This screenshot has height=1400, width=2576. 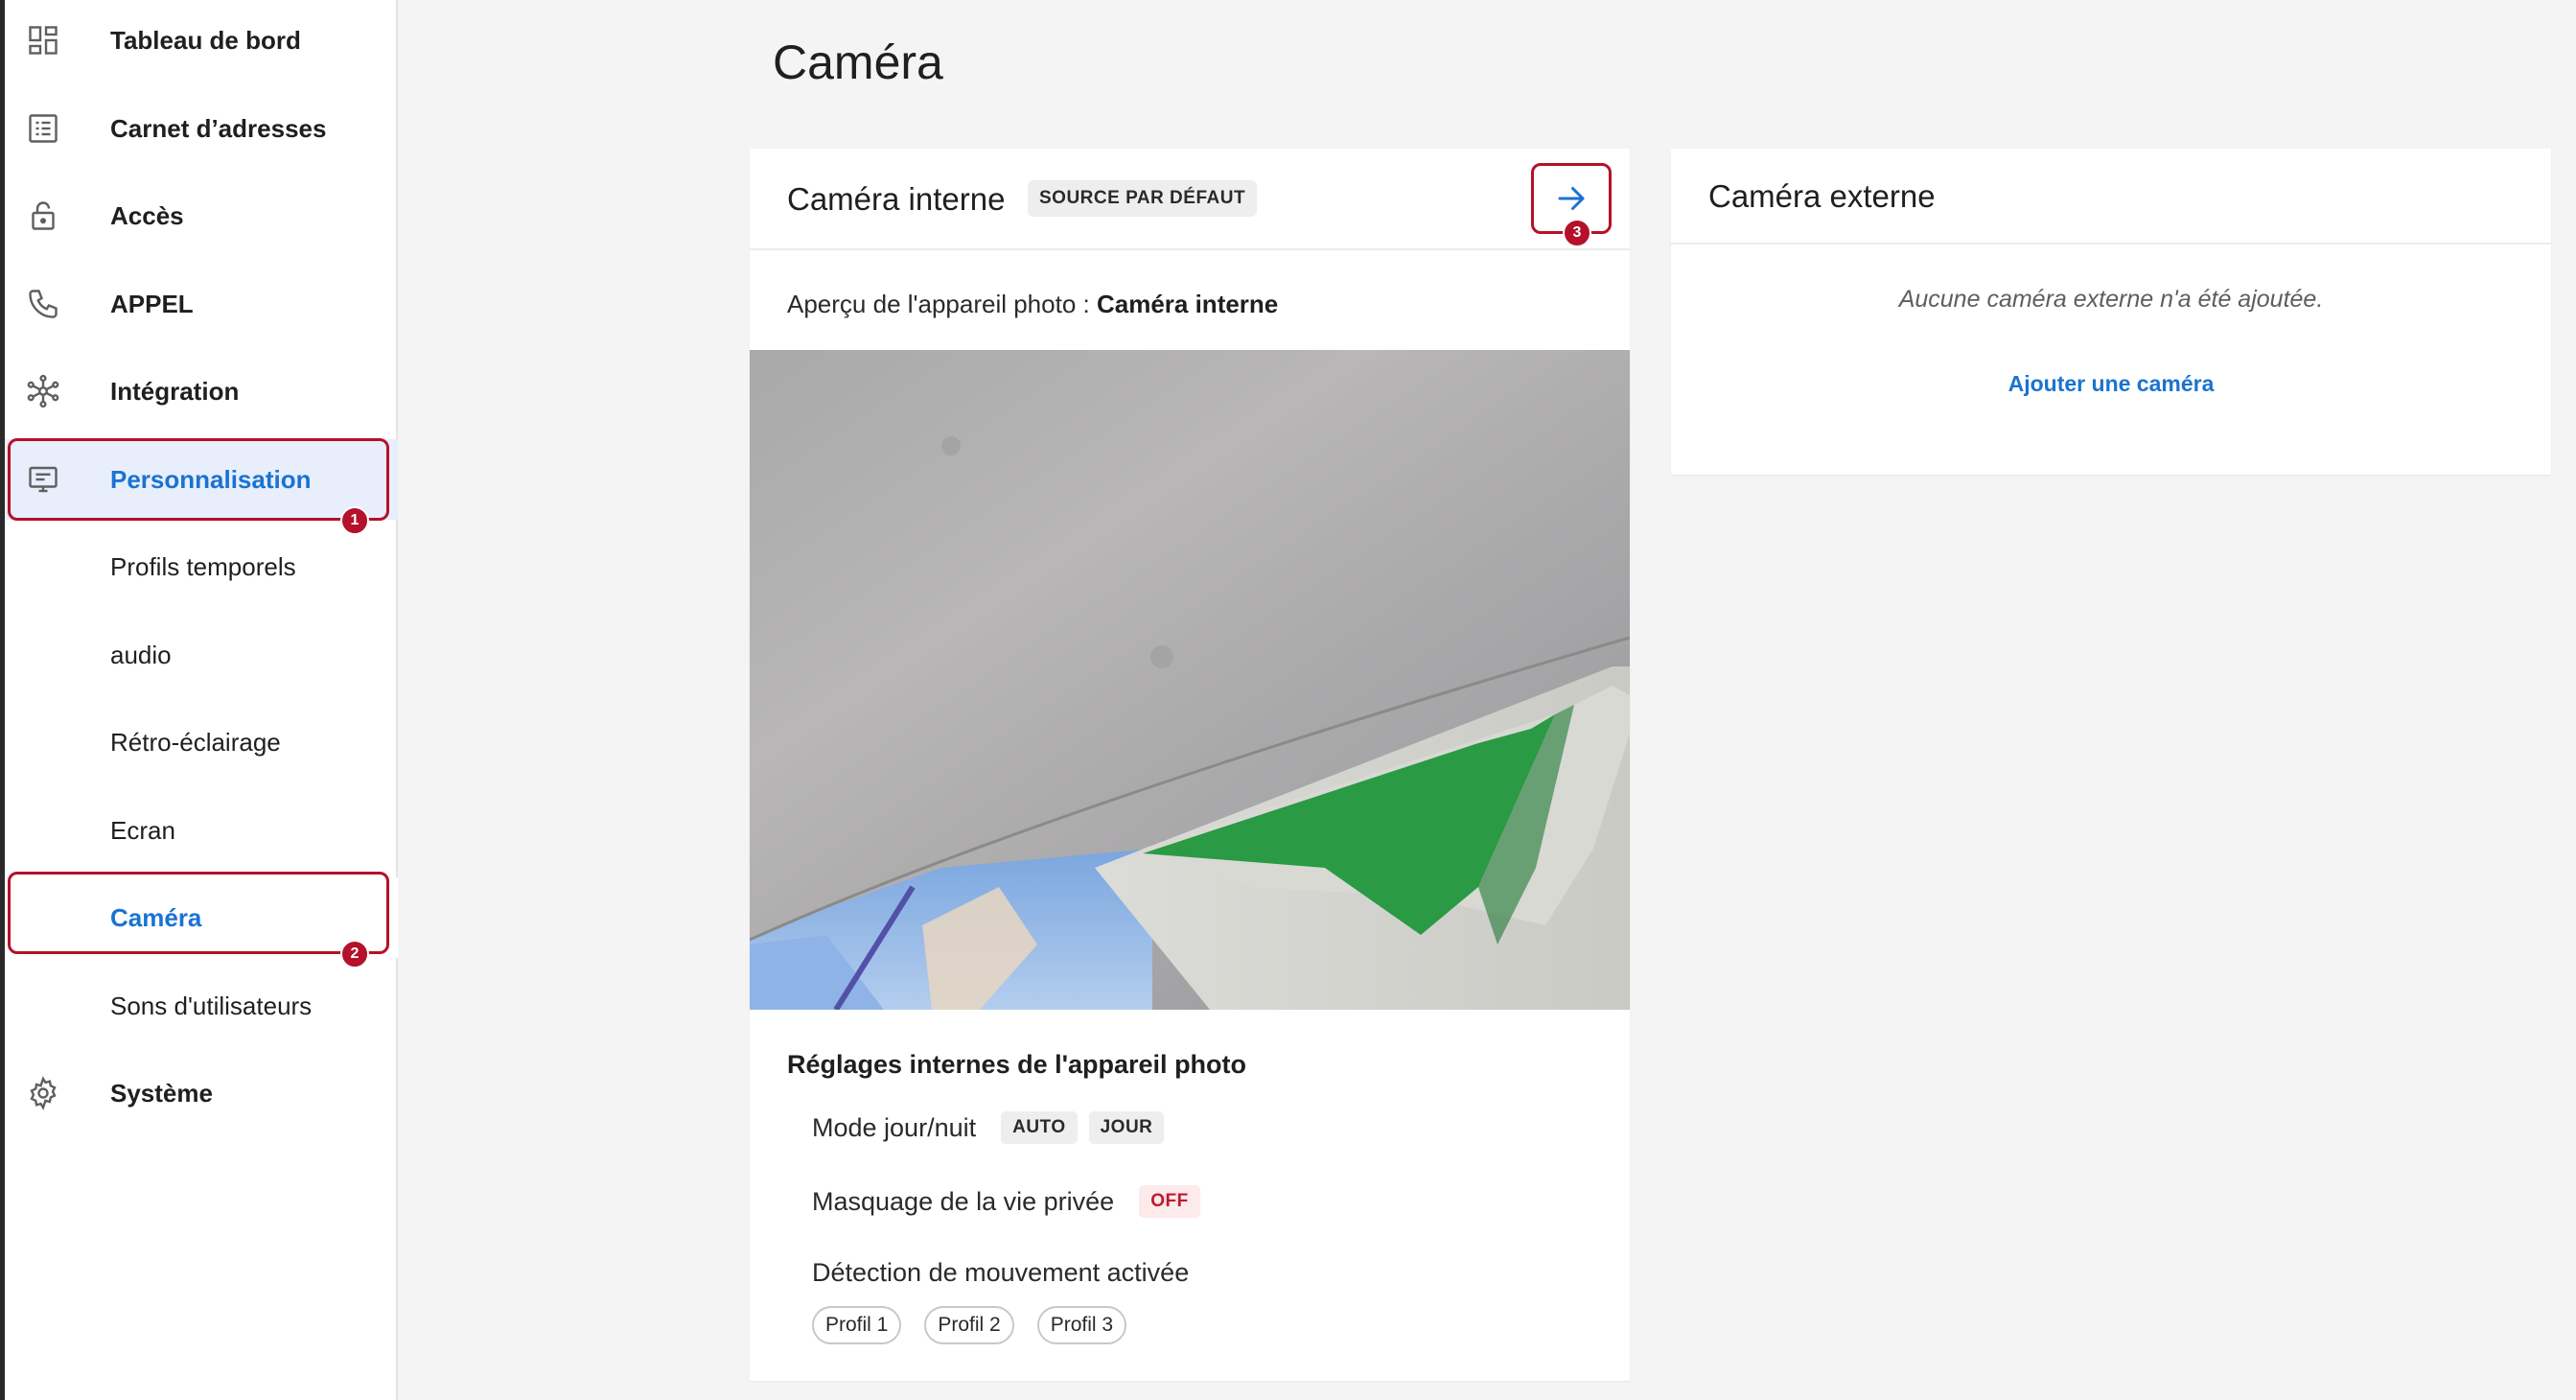 What do you see at coordinates (1143, 198) in the screenshot?
I see `default-source-badge: SOURCE PAR DÉFAUT` at bounding box center [1143, 198].